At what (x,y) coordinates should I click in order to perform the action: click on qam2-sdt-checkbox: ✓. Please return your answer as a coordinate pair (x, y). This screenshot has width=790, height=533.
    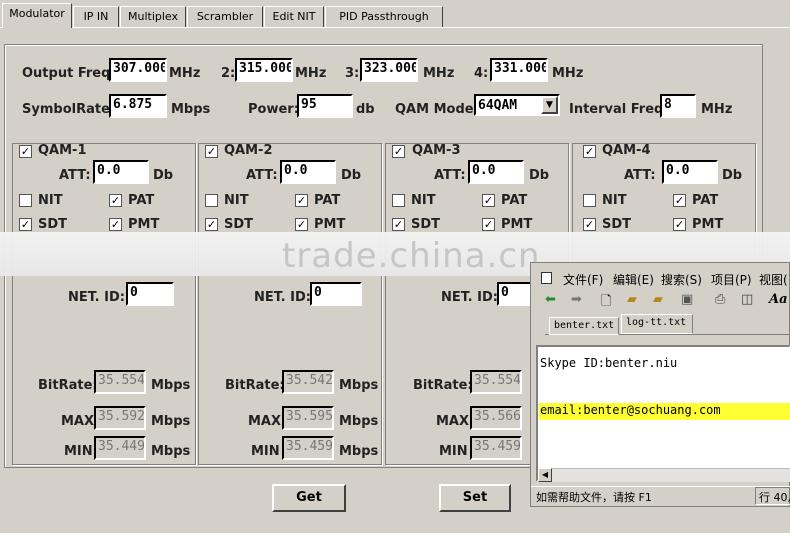
    Looking at the image, I should click on (211, 224).